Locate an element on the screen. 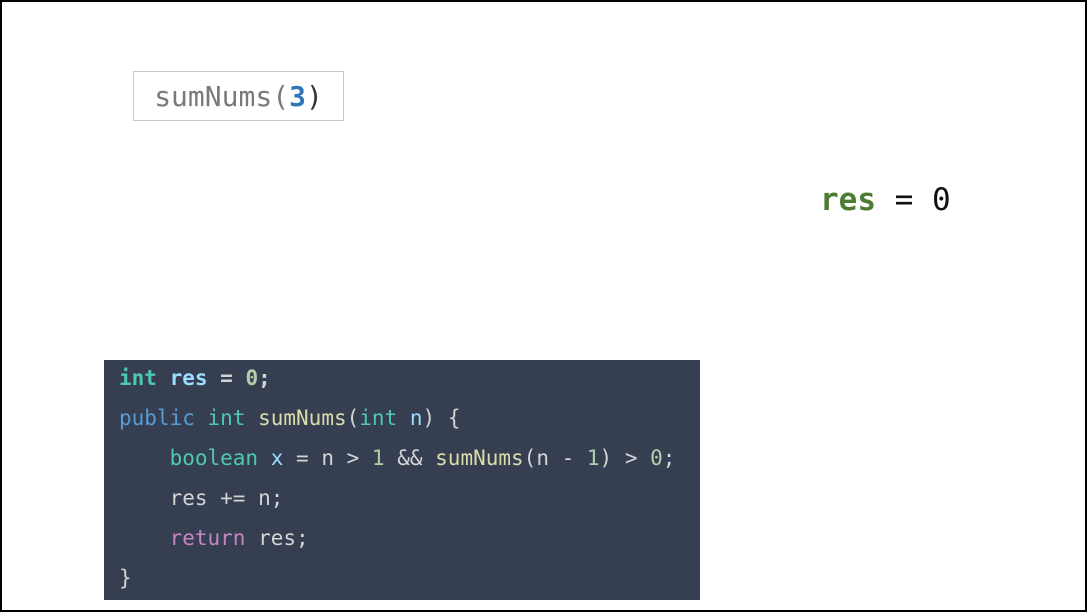 This screenshot has width=1087, height=612. current-call-box: sumNums(3) is located at coordinates (238, 96).